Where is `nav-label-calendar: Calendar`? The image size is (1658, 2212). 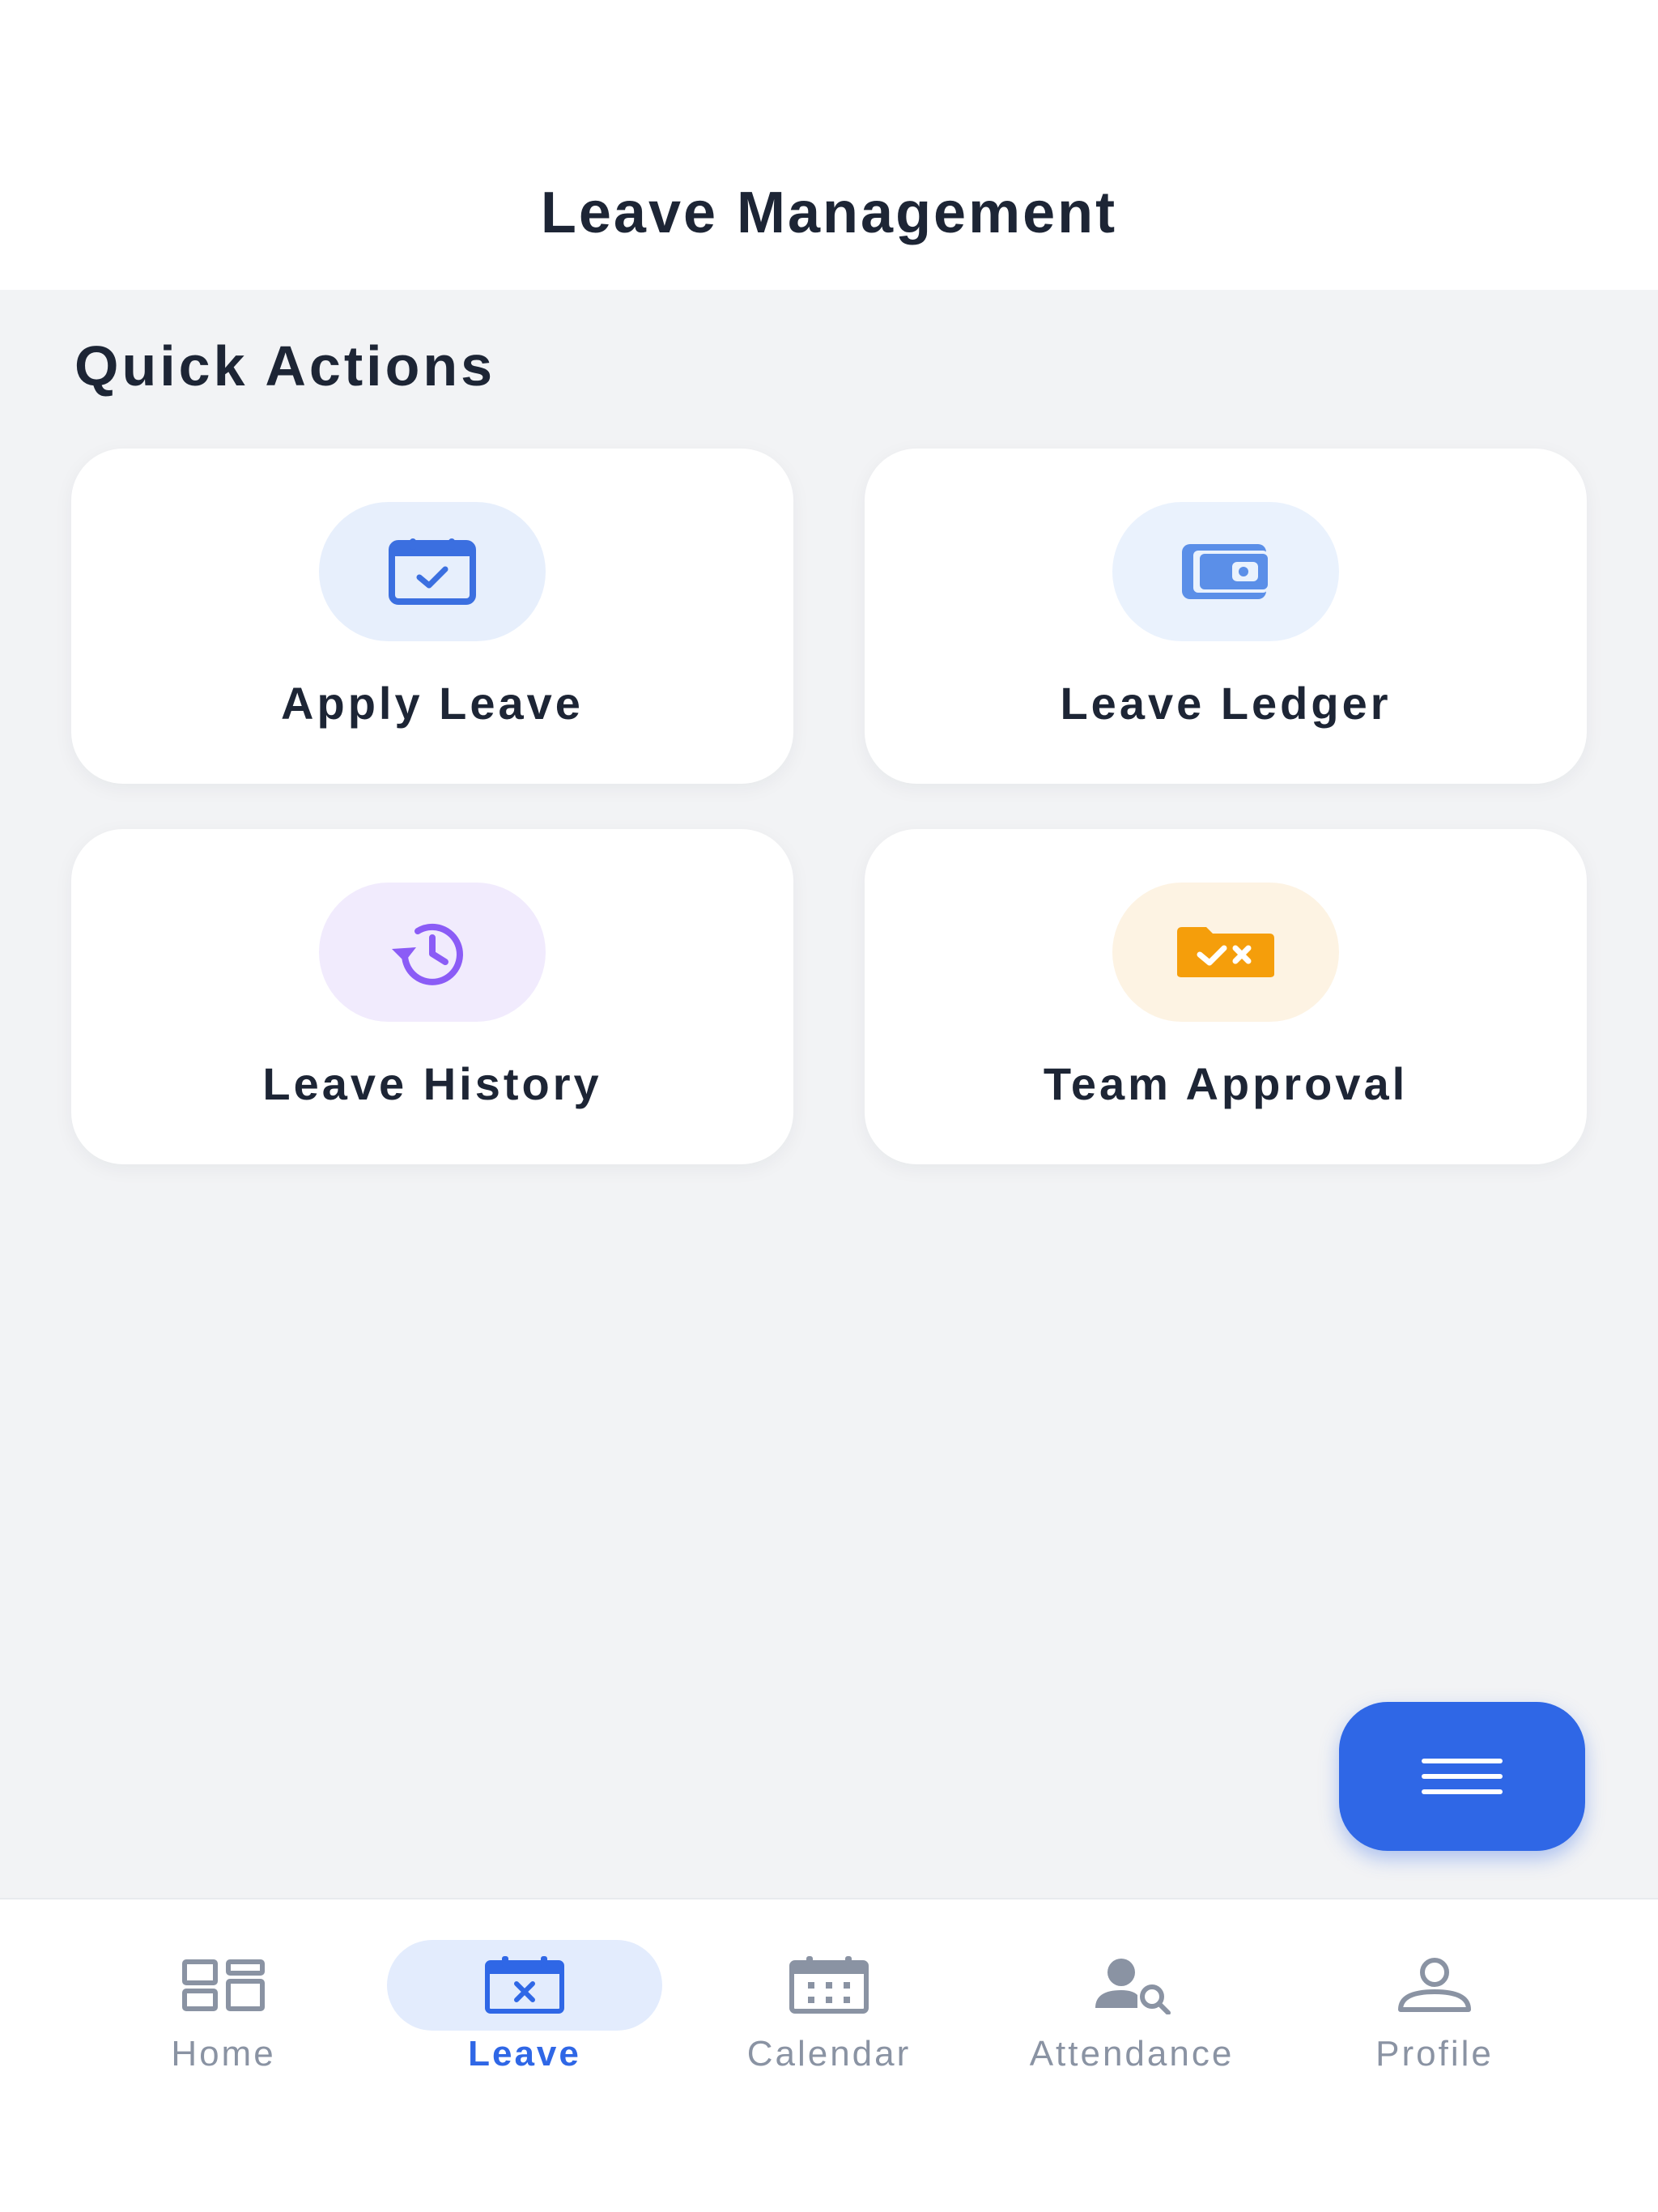
nav-label-calendar: Calendar is located at coordinates (829, 2054).